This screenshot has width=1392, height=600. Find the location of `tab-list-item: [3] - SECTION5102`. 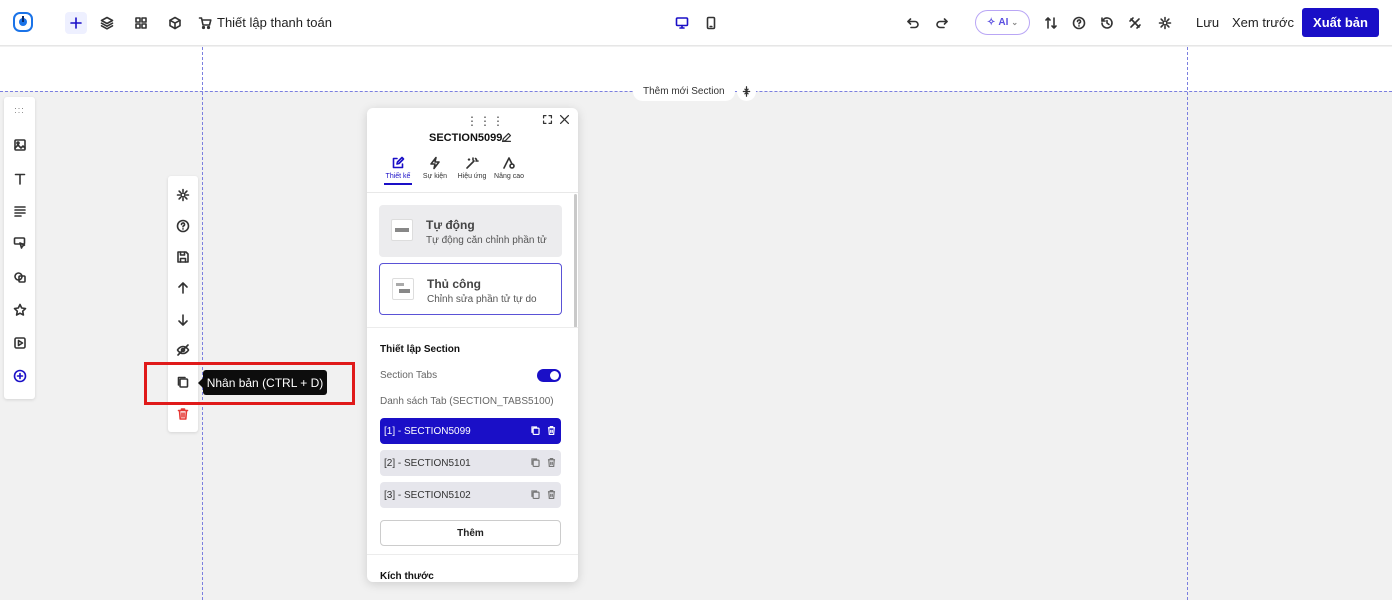

tab-list-item: [3] - SECTION5102 is located at coordinates (470, 495).